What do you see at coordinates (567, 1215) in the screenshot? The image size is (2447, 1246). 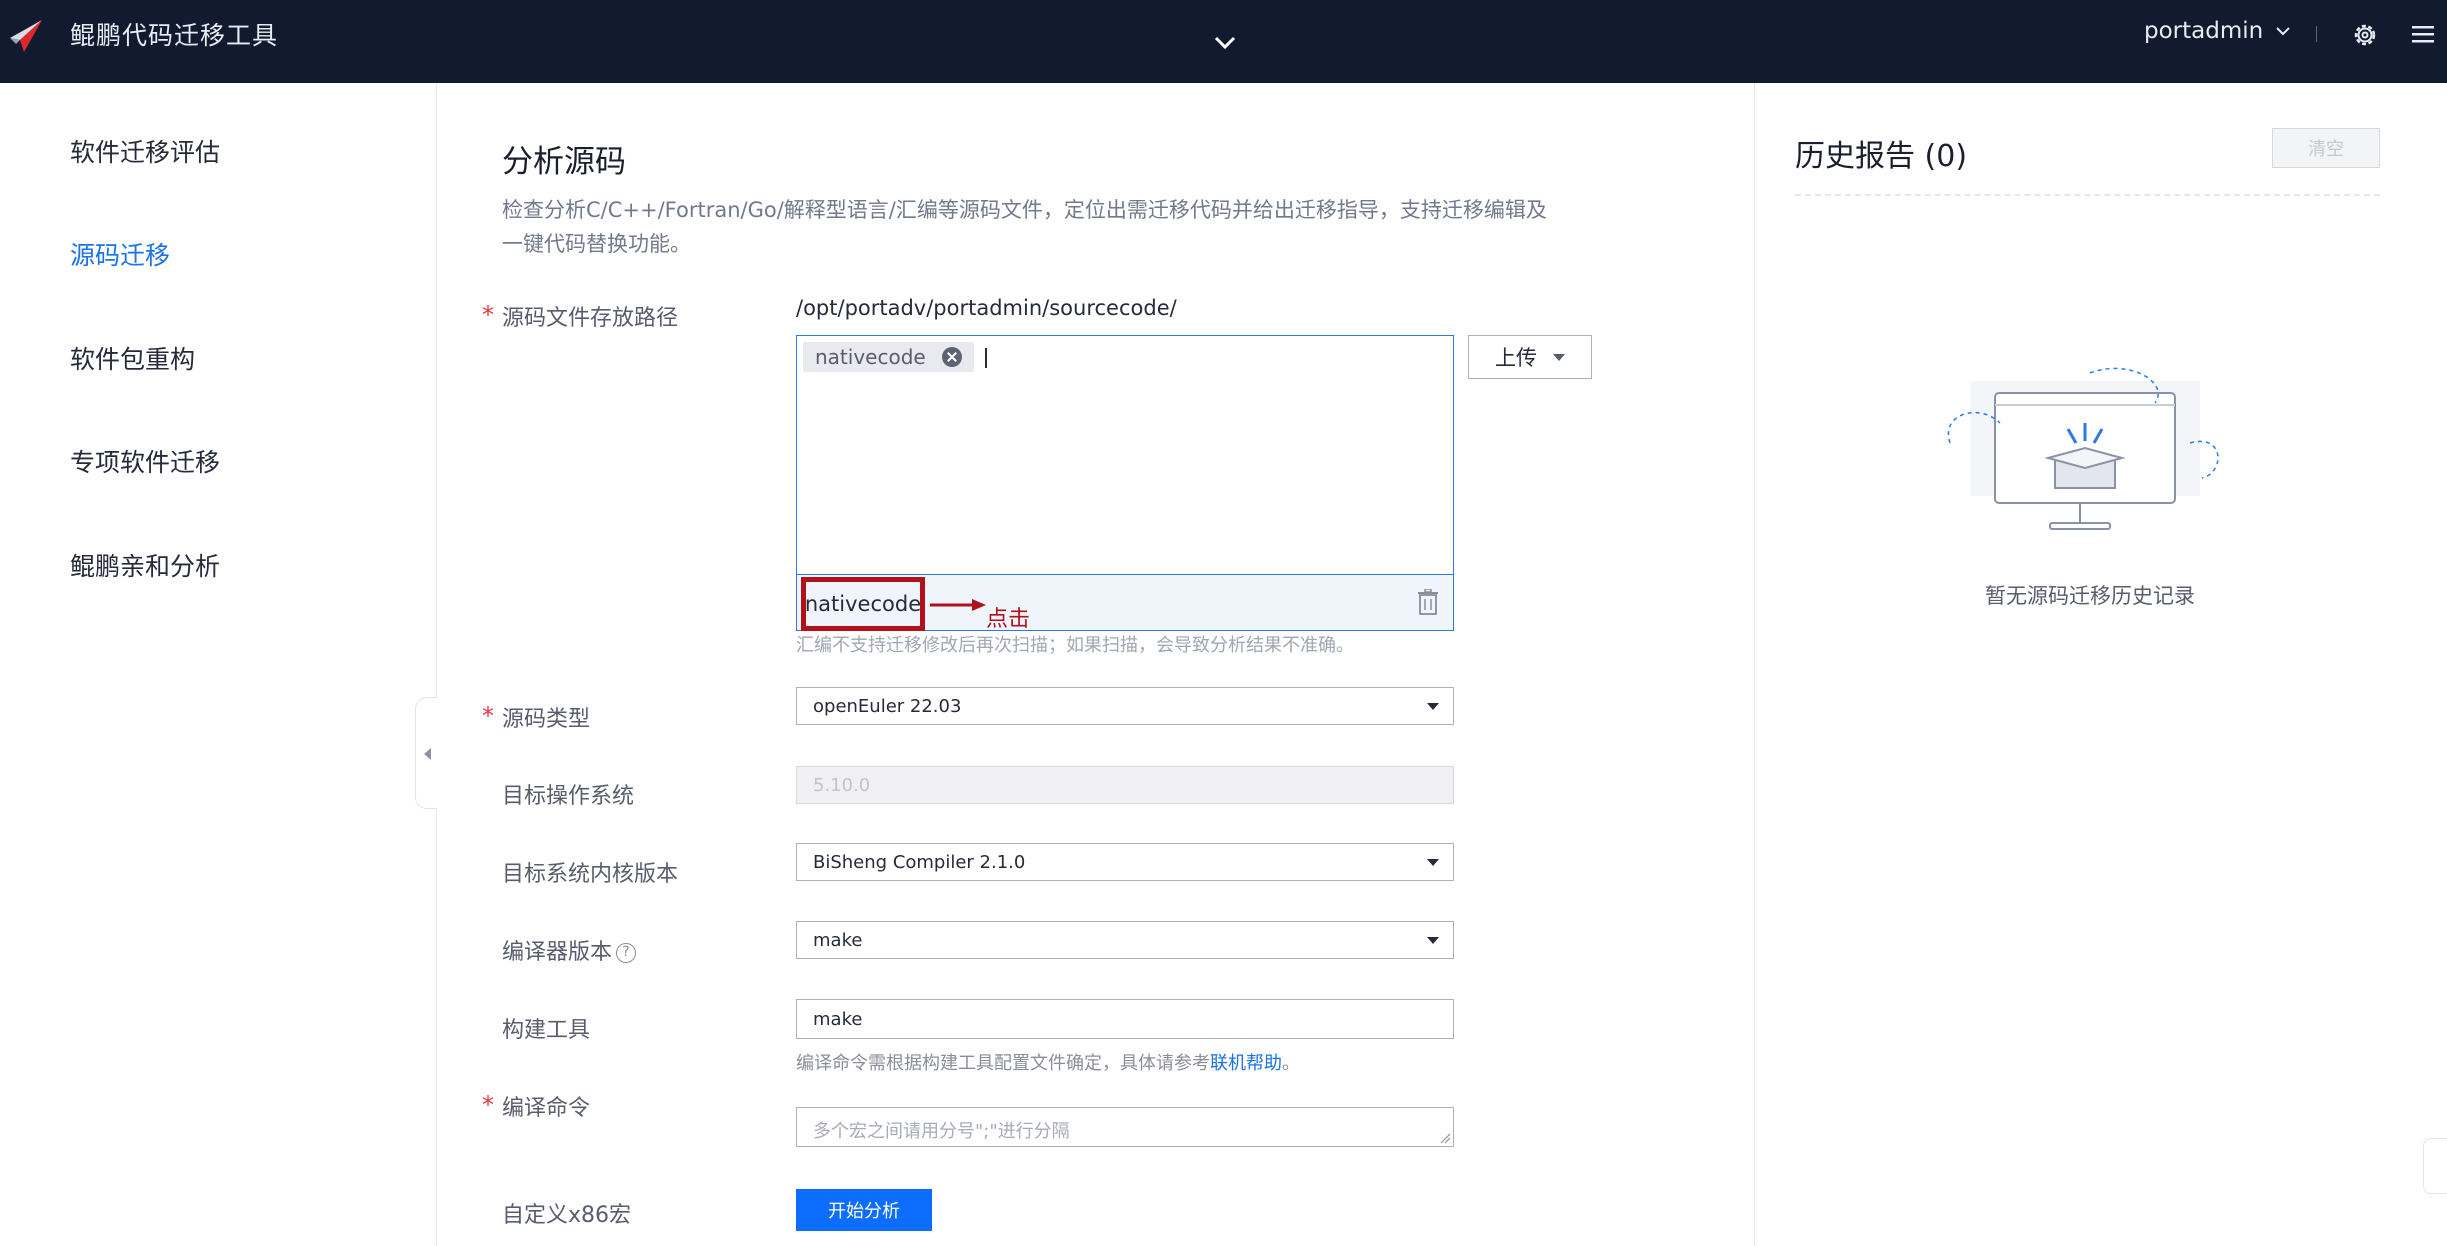 I see `x86-macro-label: 自定义x86宏` at bounding box center [567, 1215].